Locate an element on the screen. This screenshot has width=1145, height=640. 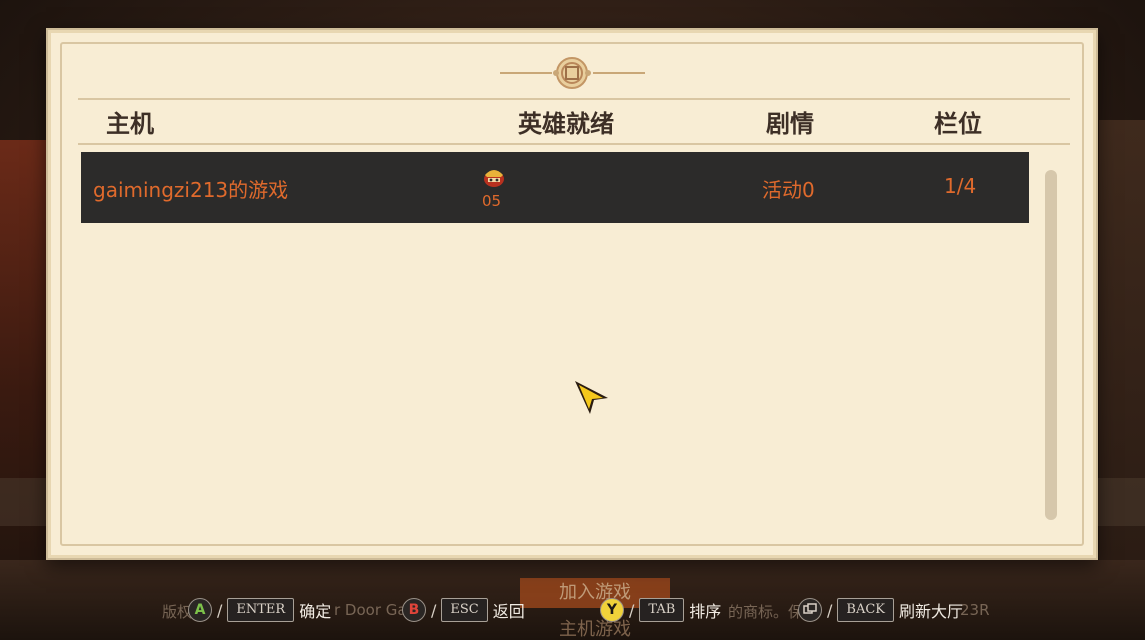
gamepad-view-icon is located at coordinates (810, 610).